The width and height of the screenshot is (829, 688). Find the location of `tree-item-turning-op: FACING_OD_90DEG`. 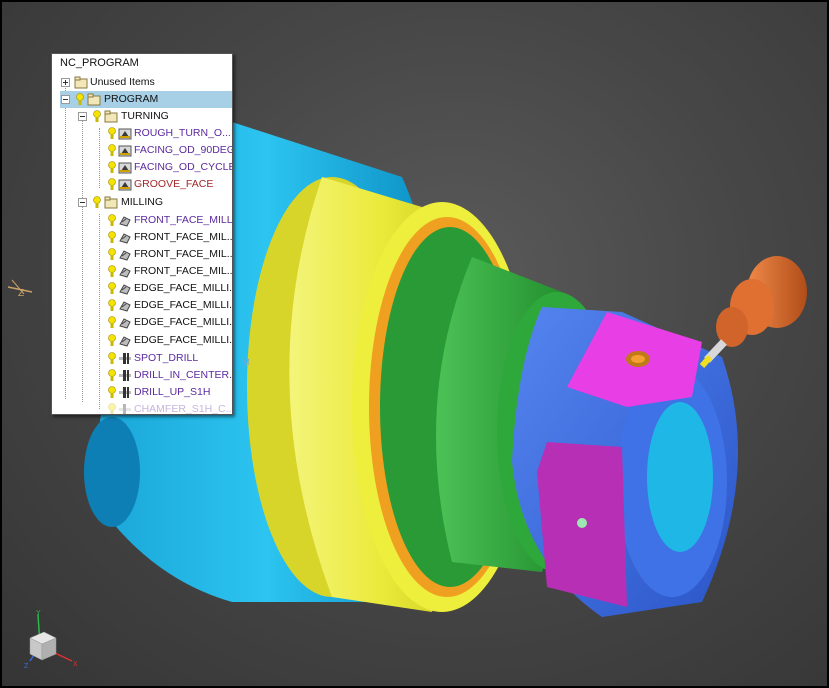

tree-item-turning-op: FACING_OD_90DEG is located at coordinates (170, 150).